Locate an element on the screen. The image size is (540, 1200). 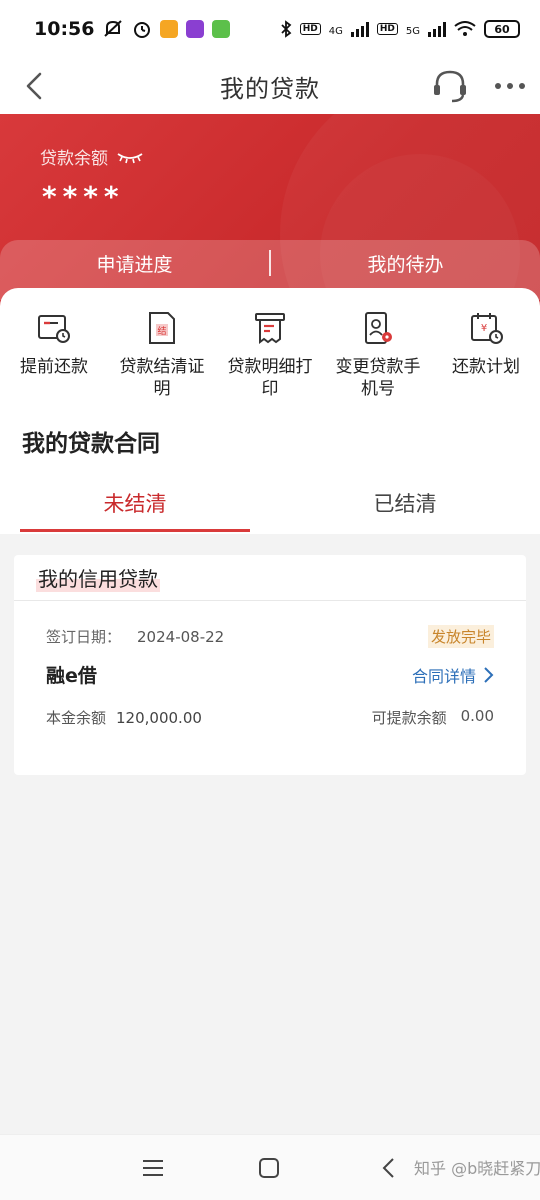
change-phone-icon is located at coordinates (378, 328).